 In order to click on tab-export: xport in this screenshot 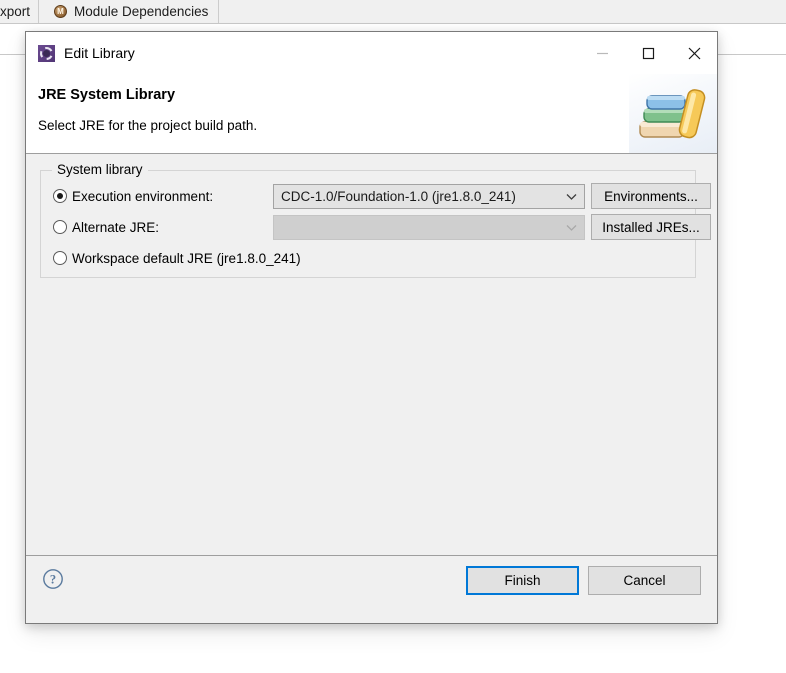, I will do `click(20, 11)`.